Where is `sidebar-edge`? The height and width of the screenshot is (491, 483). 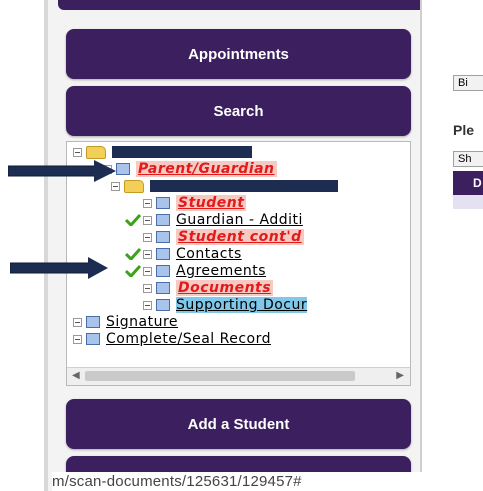
sidebar-edge is located at coordinates (46, 245).